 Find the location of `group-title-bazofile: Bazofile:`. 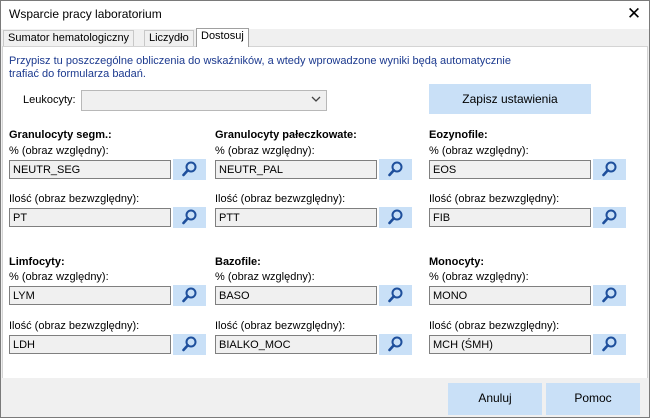

group-title-bazofile: Bazofile: is located at coordinates (238, 262).